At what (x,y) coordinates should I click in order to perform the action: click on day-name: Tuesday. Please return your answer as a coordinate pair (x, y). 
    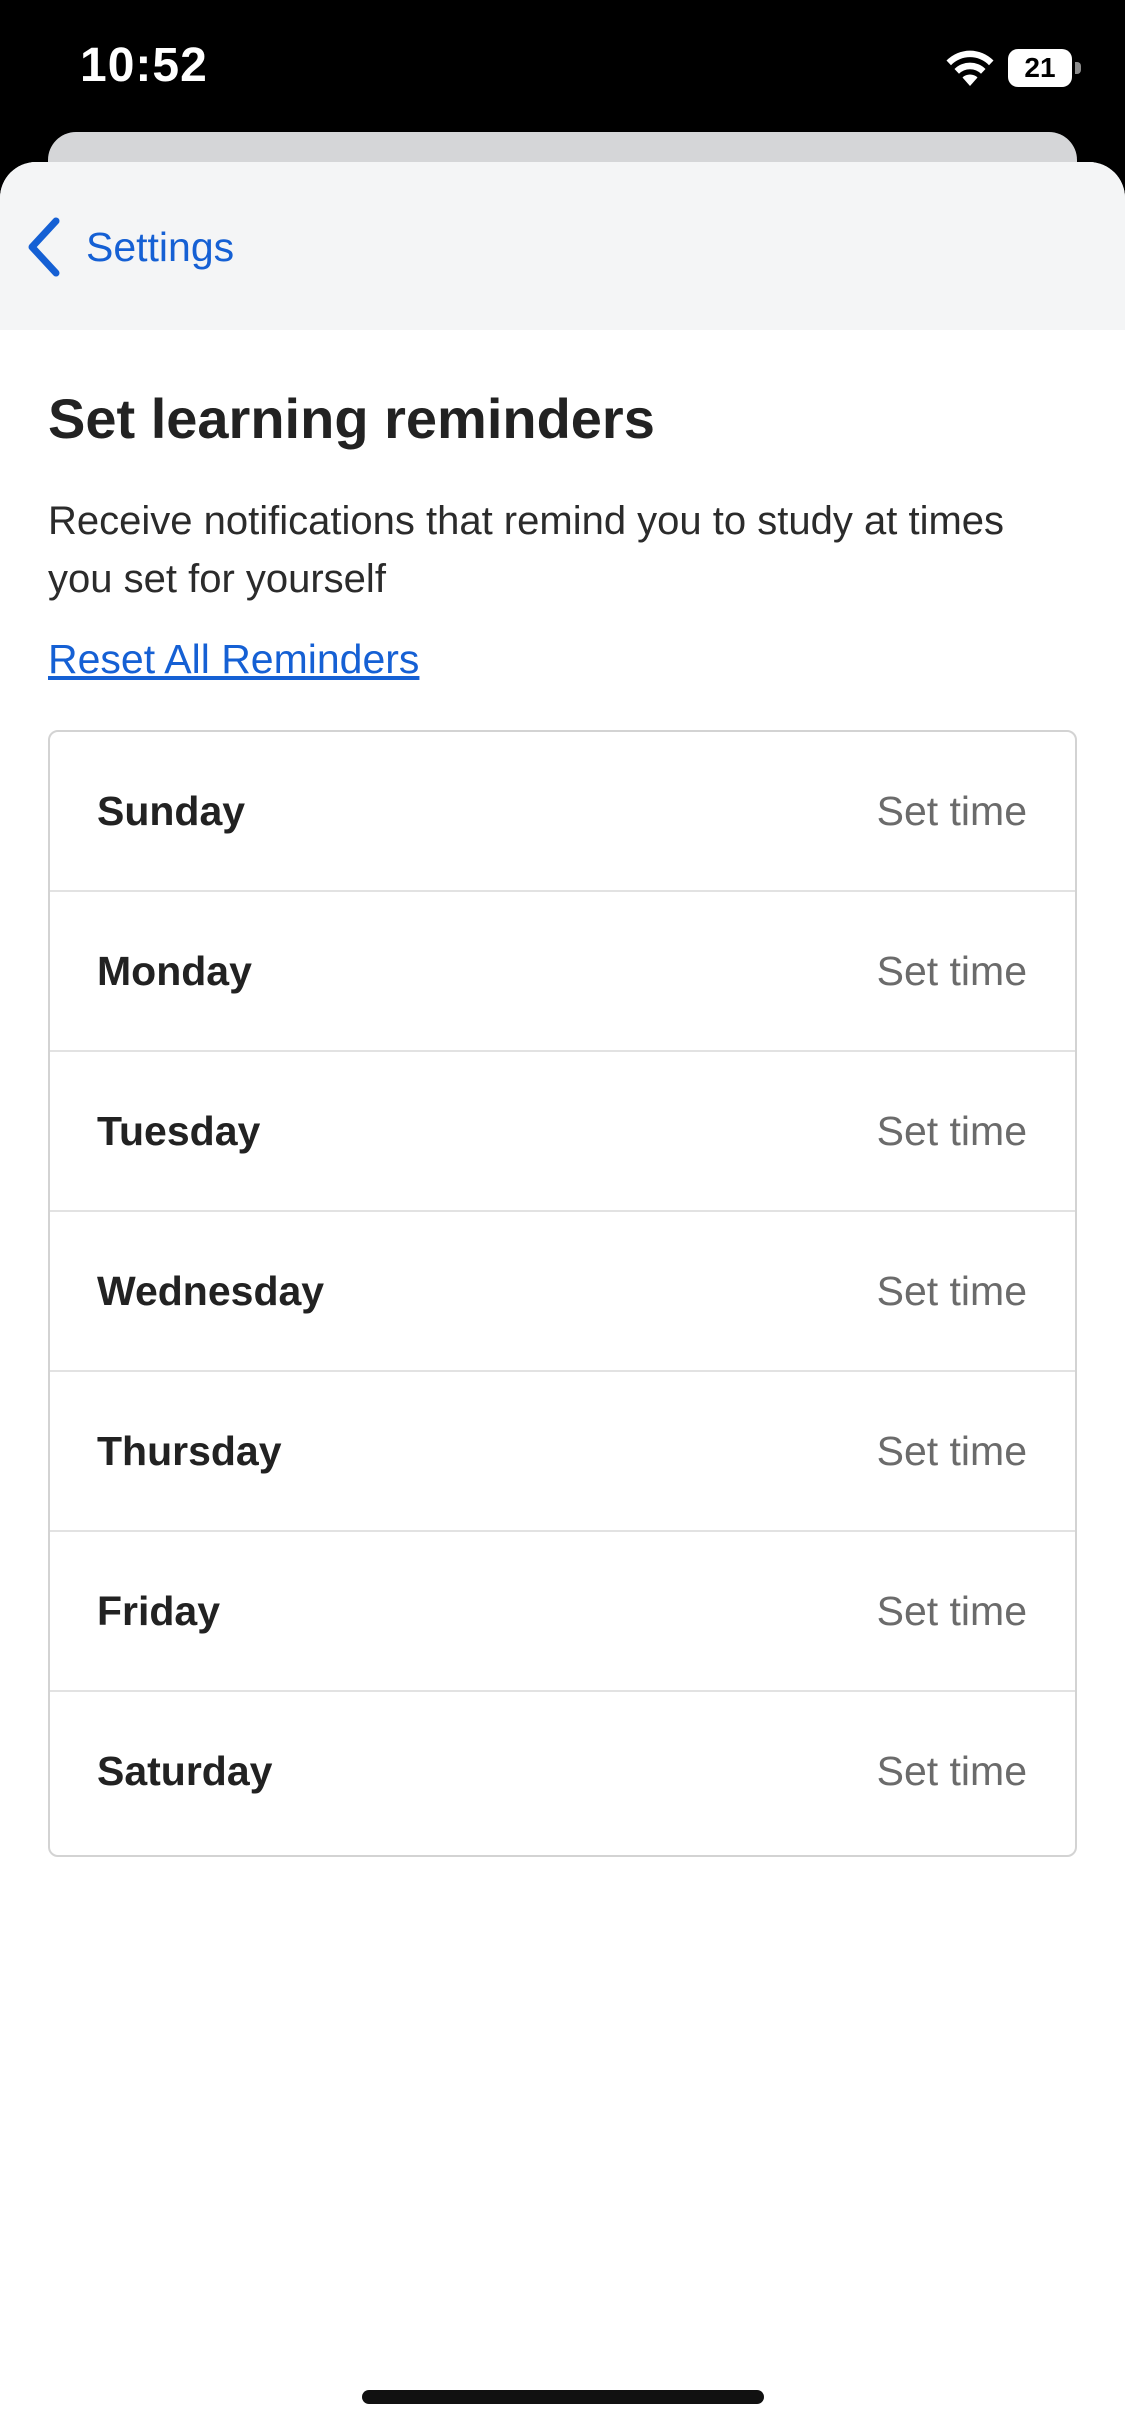
    Looking at the image, I should click on (179, 1131).